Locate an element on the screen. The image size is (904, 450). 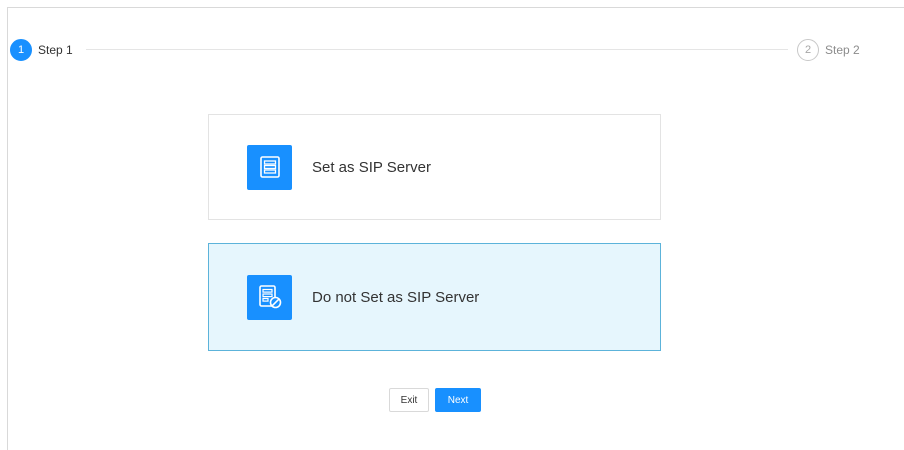
exit-button: Exit is located at coordinates (409, 400).